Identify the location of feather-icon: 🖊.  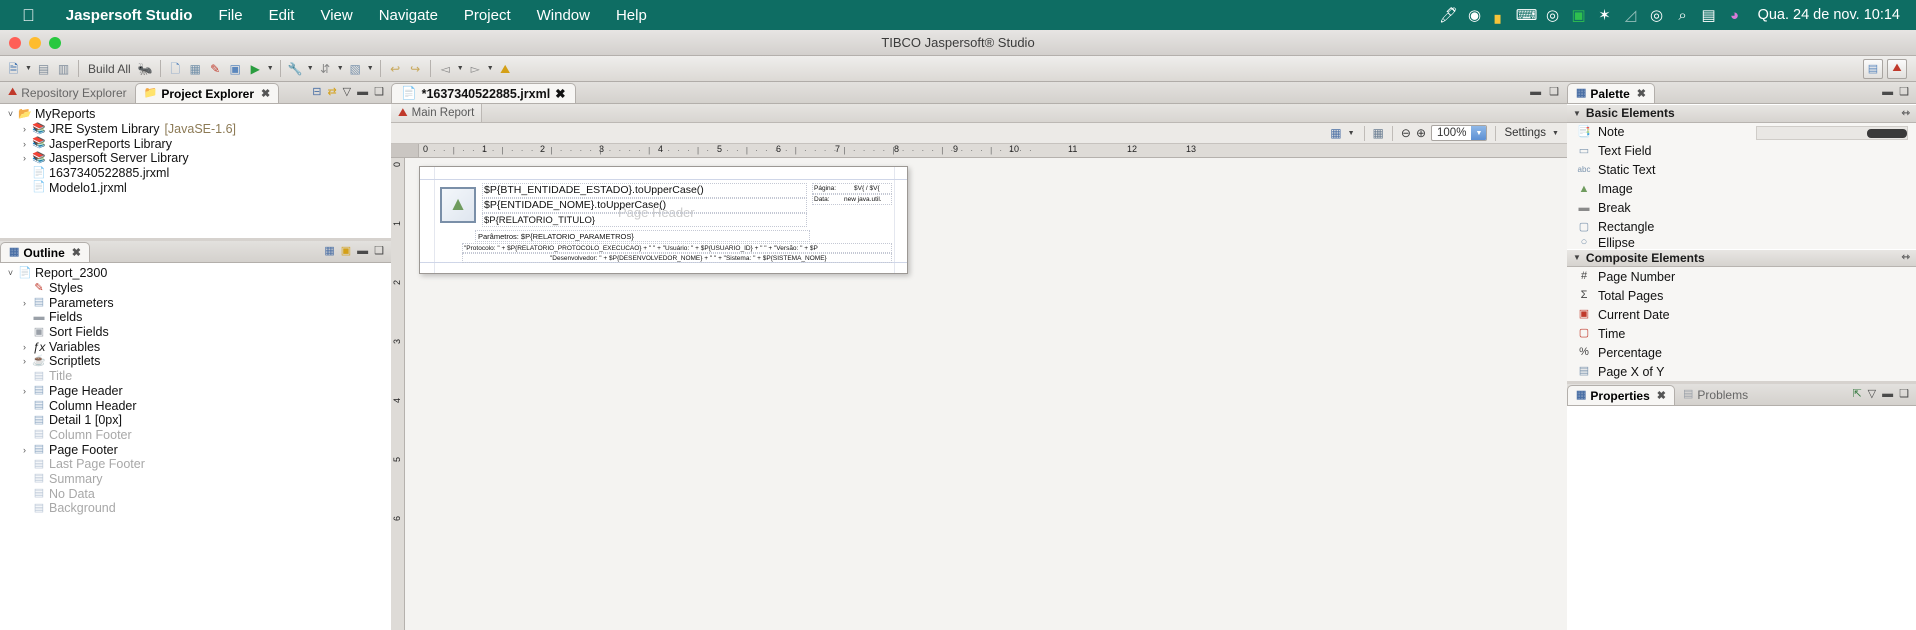
(1449, 15).